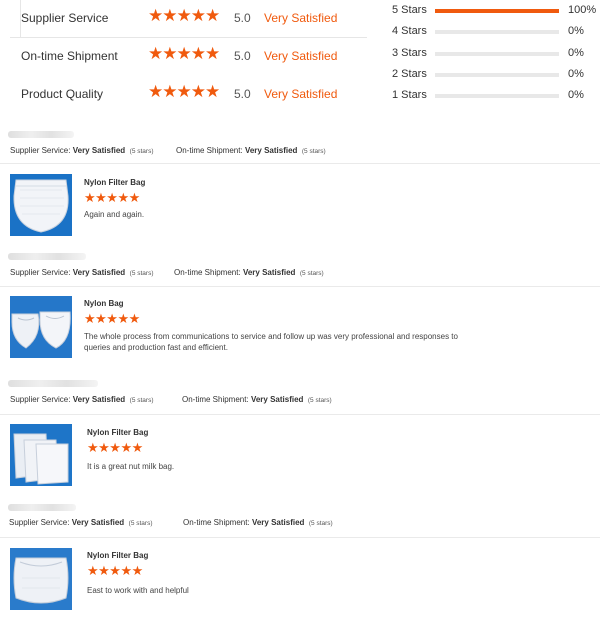 The image size is (600, 642). I want to click on metric-label: On-time Shipment, so click(69, 56).